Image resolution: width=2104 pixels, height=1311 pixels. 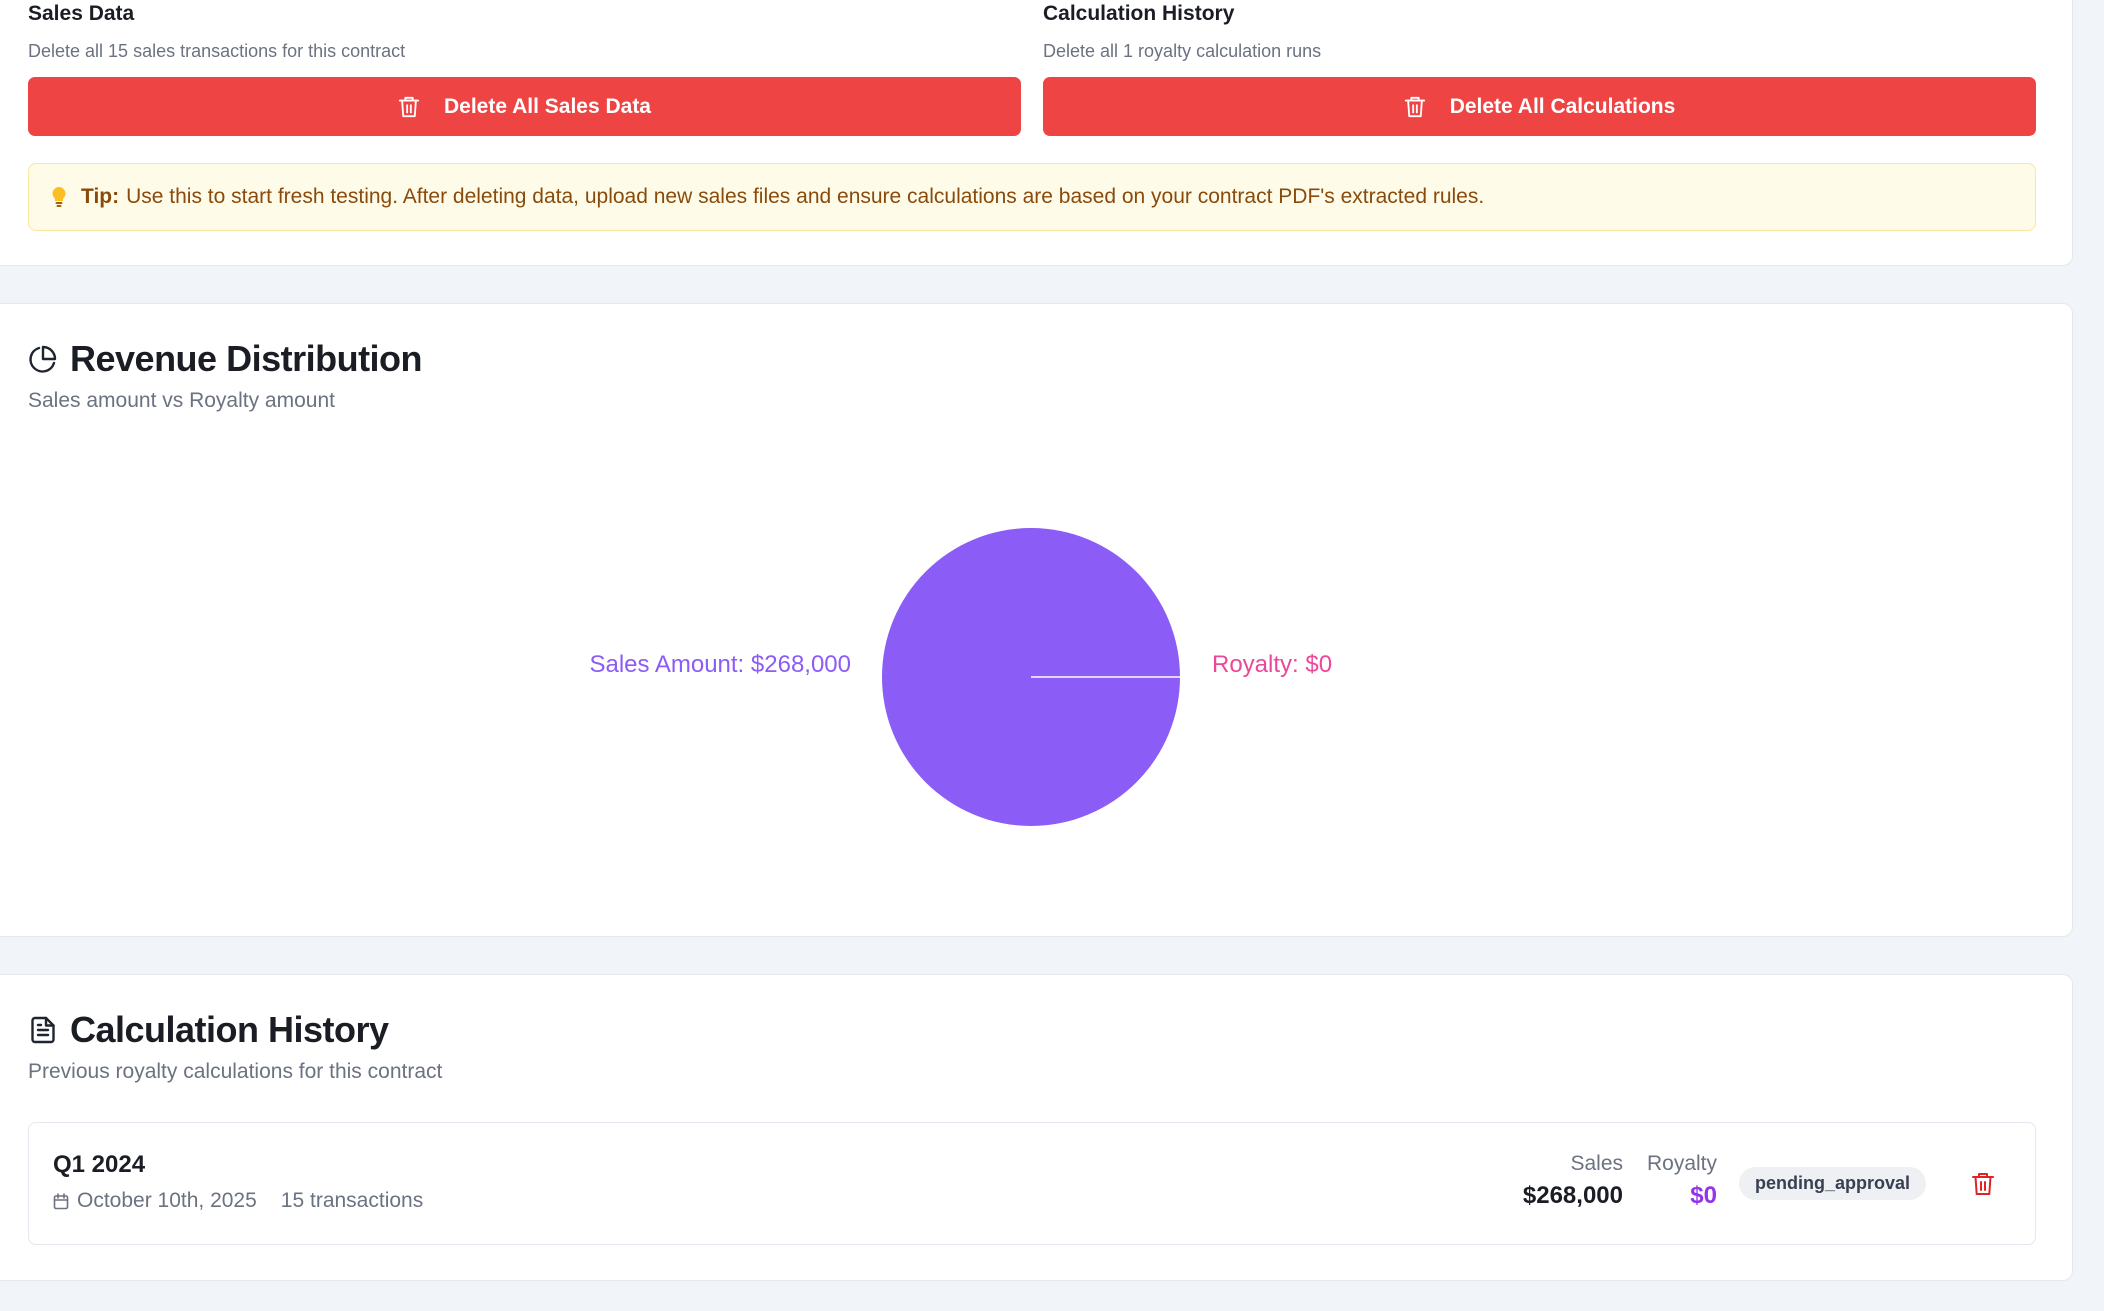 What do you see at coordinates (167, 1200) in the screenshot?
I see `calculation-date: October 10th, 2025` at bounding box center [167, 1200].